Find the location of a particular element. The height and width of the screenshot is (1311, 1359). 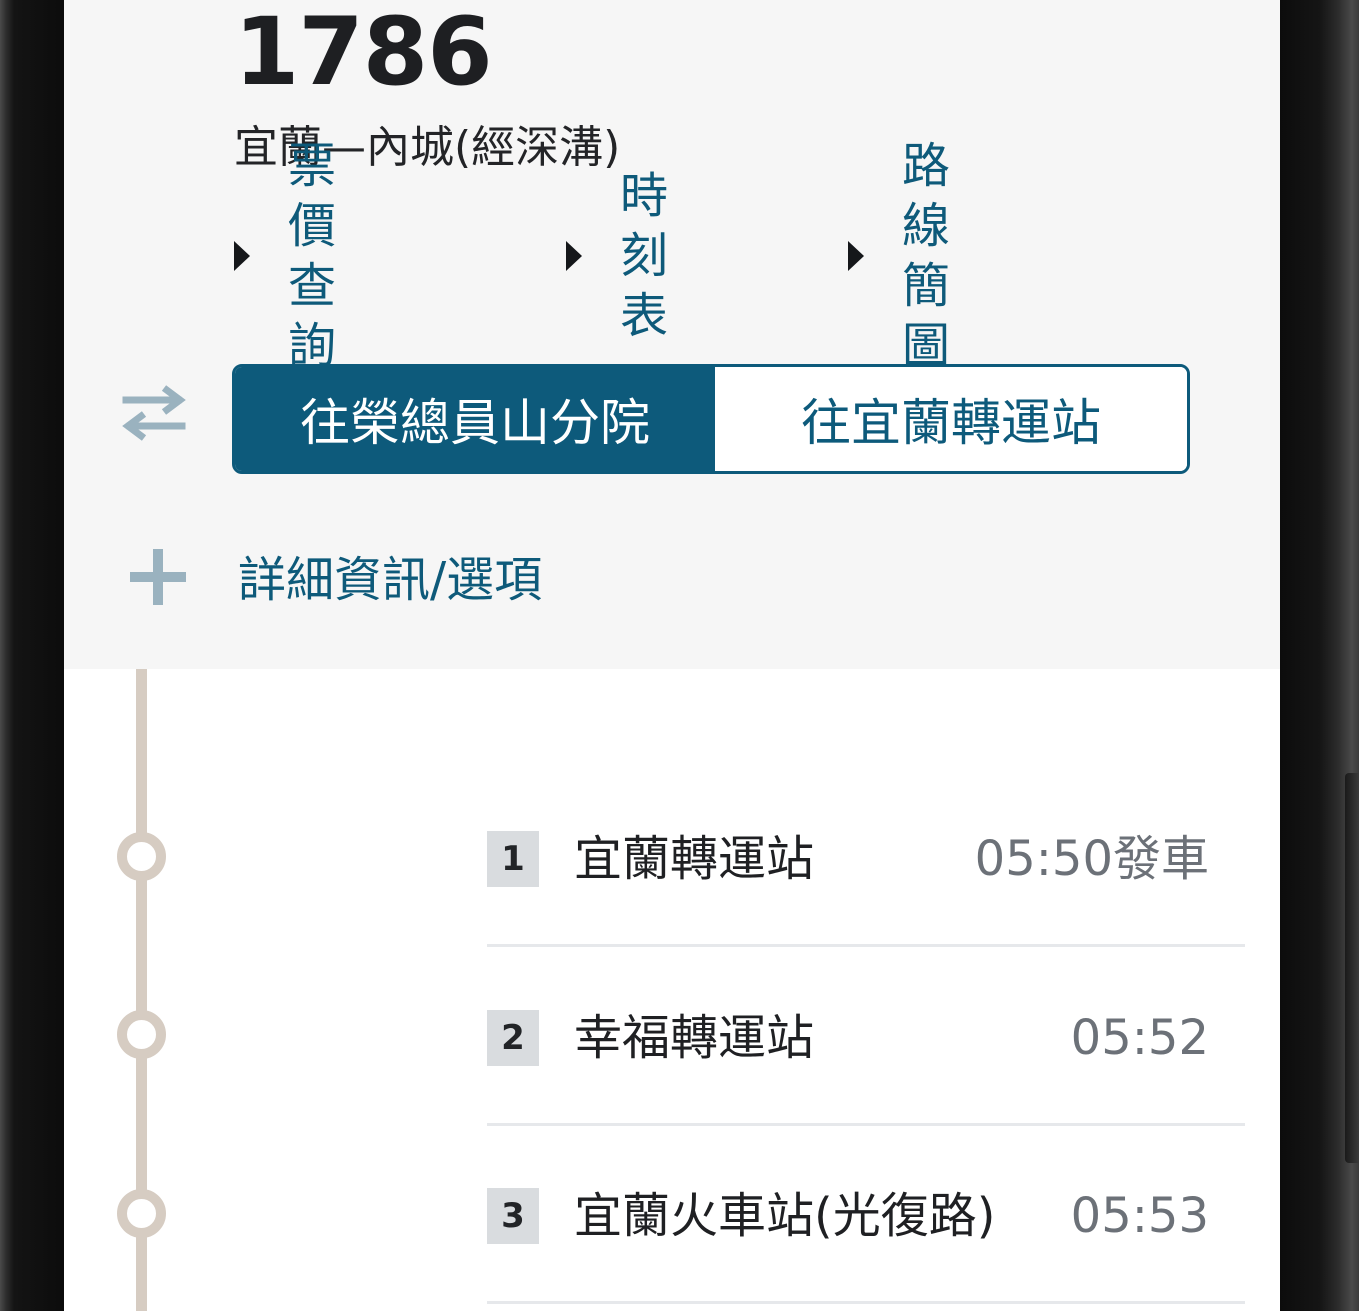

route-map-label: 路線簡圖 is located at coordinates (926, 256).